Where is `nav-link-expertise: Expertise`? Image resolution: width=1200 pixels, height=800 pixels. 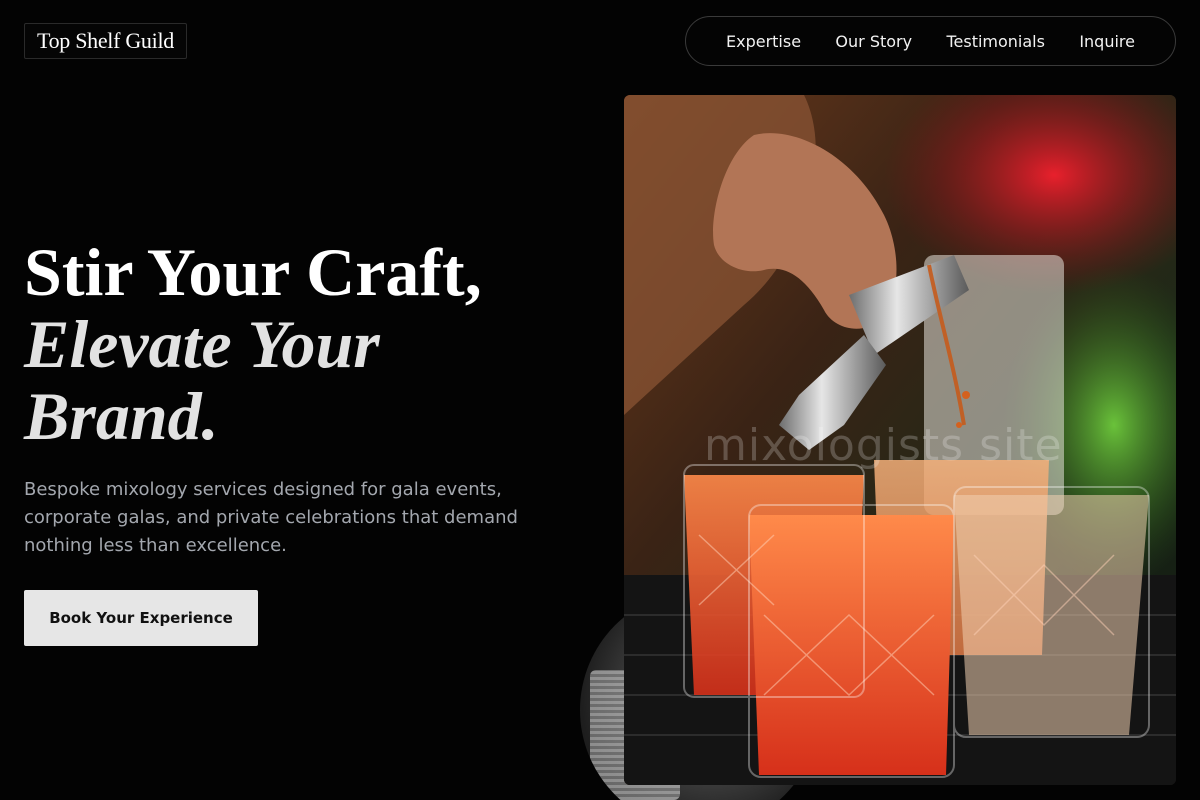 nav-link-expertise: Expertise is located at coordinates (763, 41).